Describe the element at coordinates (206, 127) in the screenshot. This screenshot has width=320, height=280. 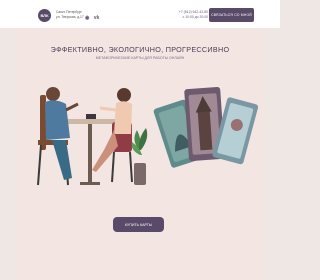
I see `metaphor-cards-illustration` at that location.